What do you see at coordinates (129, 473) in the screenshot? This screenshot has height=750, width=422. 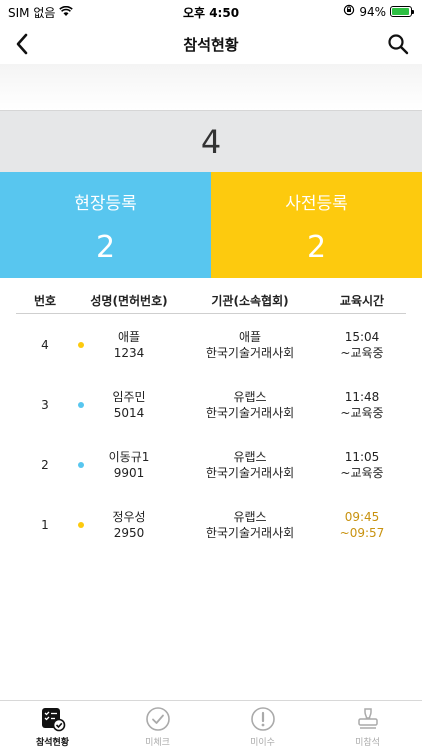 I see `license-number: 9901` at bounding box center [129, 473].